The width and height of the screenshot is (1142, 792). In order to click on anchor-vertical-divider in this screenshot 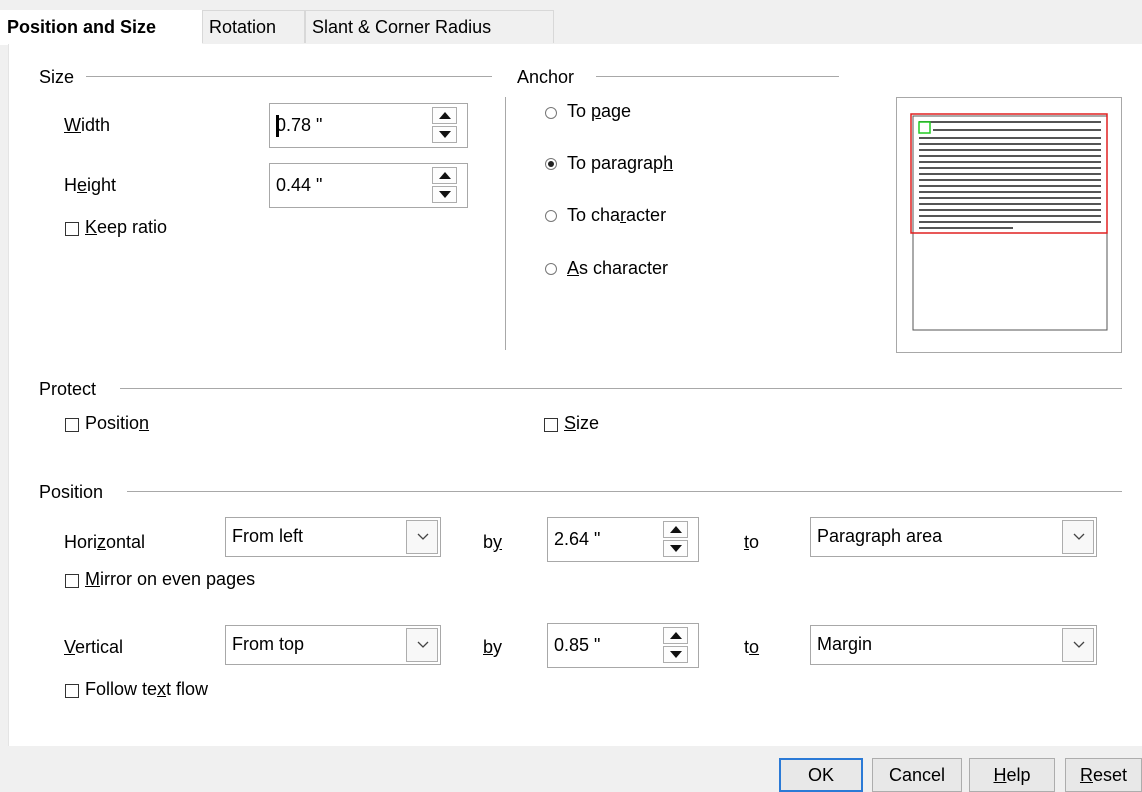, I will do `click(505, 223)`.